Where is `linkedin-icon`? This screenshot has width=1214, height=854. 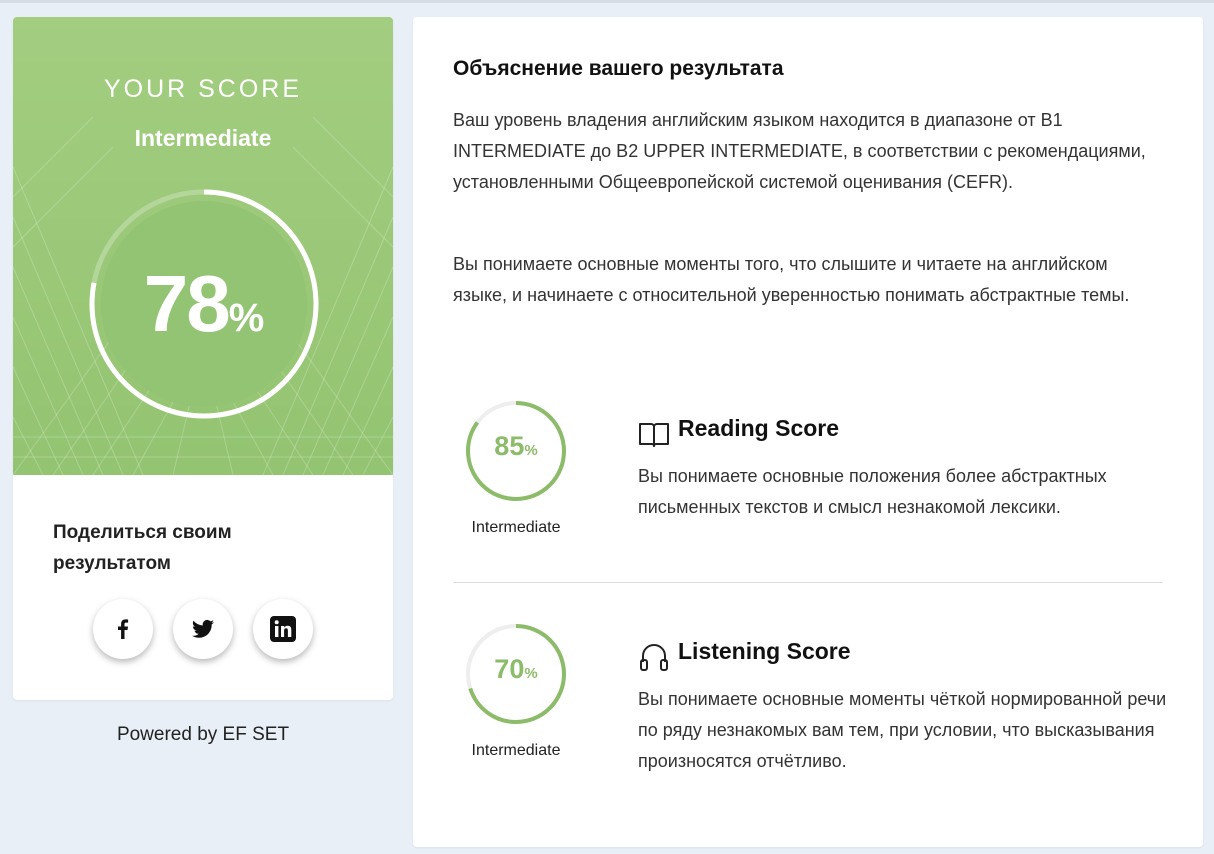 linkedin-icon is located at coordinates (283, 629).